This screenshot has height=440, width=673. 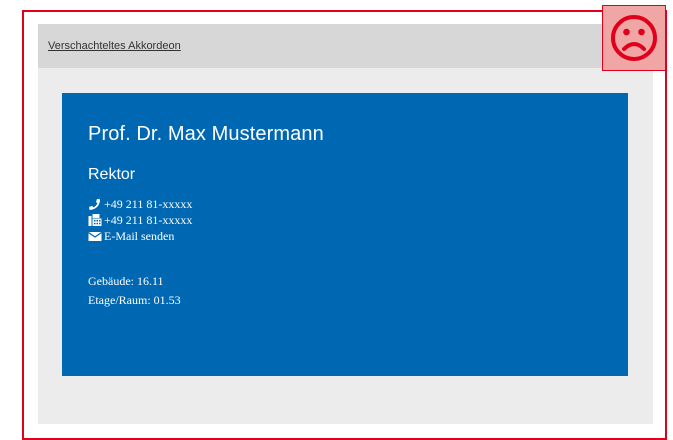 I want to click on phone-icon, so click(x=94, y=204).